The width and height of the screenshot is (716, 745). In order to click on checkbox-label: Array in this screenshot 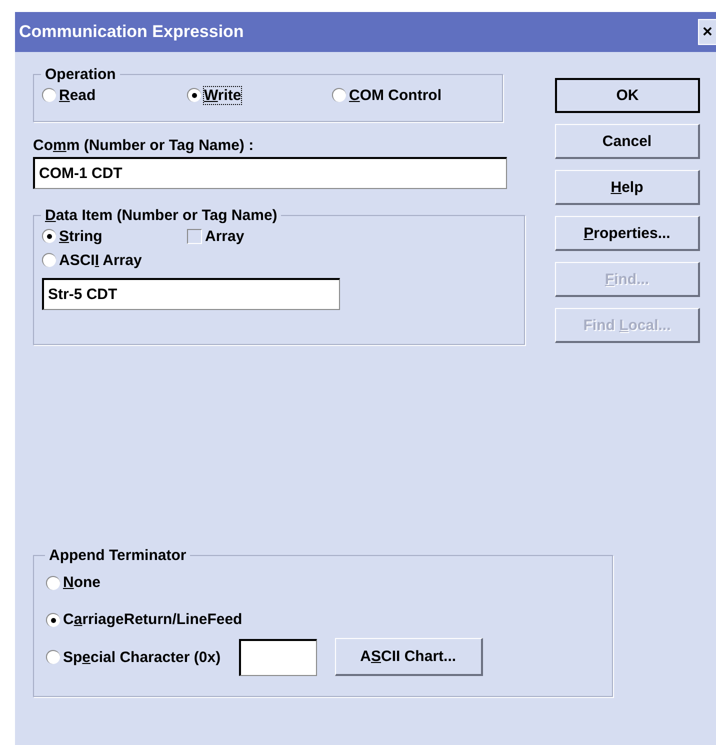, I will do `click(224, 236)`.